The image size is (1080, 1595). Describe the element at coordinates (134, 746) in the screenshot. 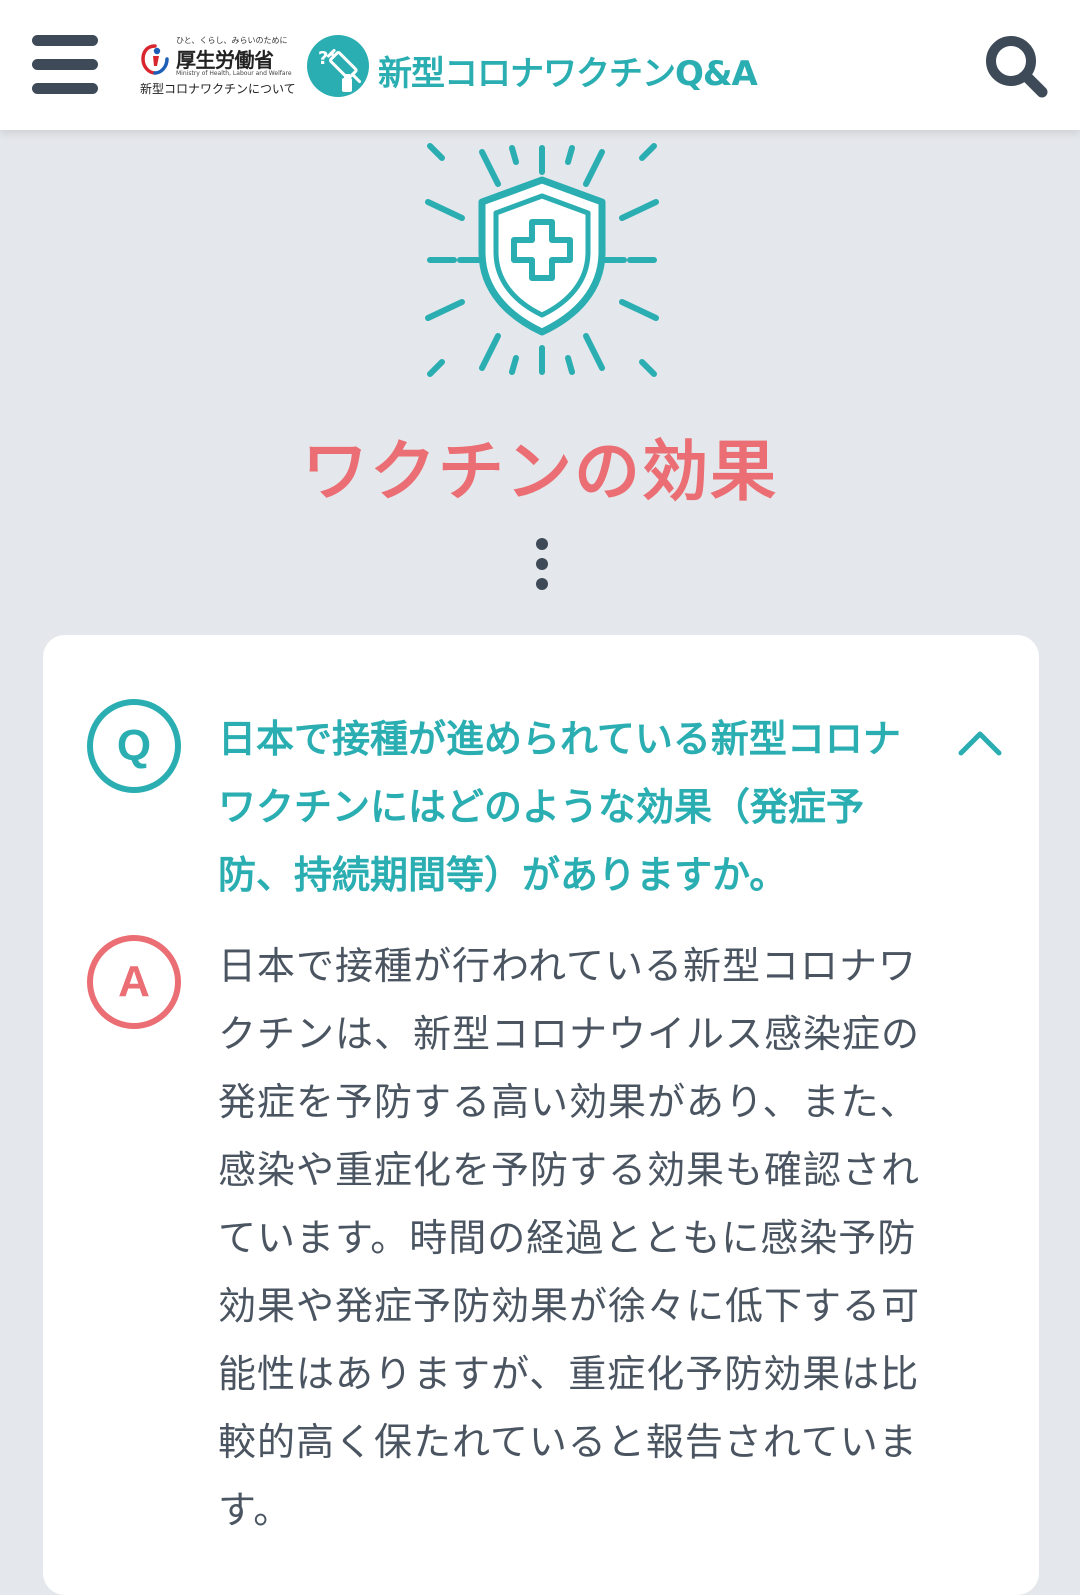

I see `question-badge: Q` at that location.